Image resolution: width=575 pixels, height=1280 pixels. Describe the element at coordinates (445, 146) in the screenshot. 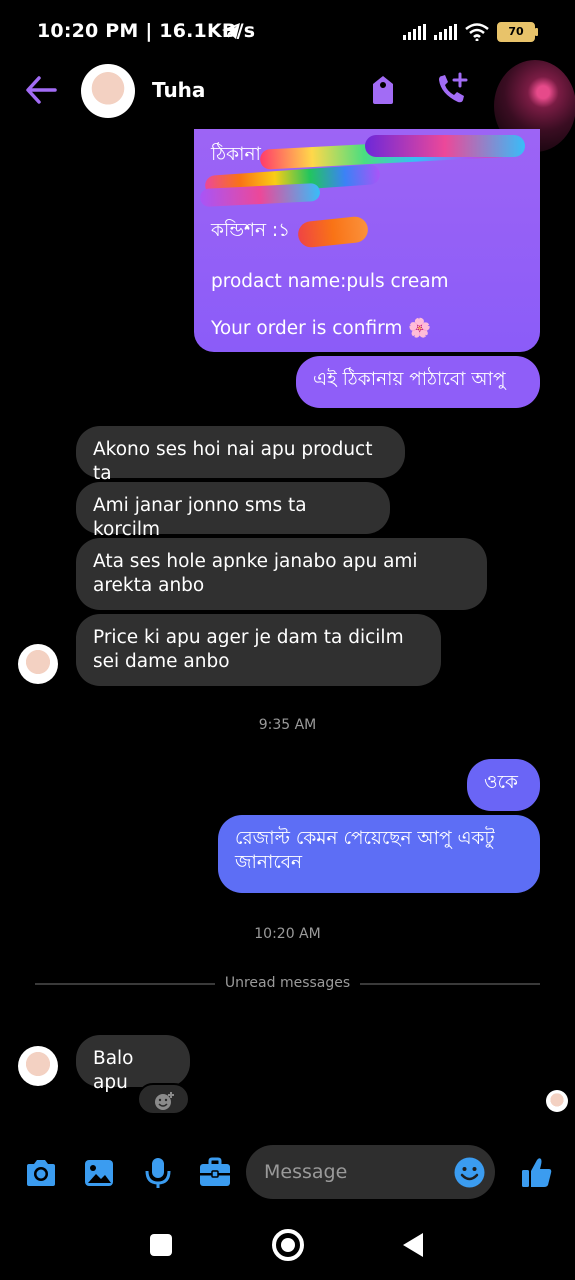

I see `redaction-scribble` at that location.